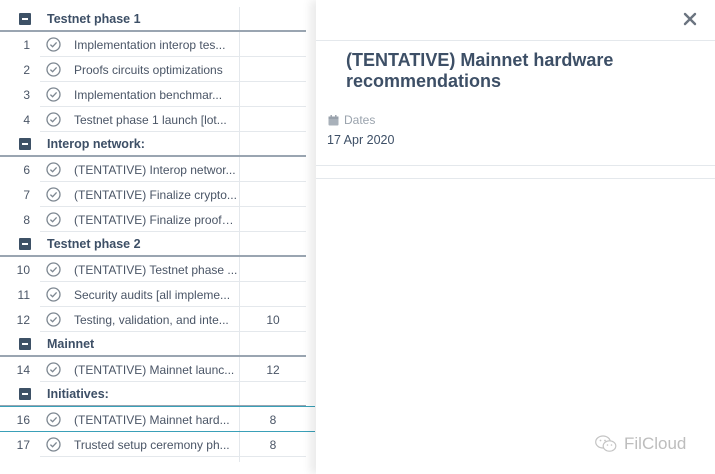  What do you see at coordinates (153, 19) in the screenshot?
I see `group-row-testnet-phase-1: Testnet phase 1` at bounding box center [153, 19].